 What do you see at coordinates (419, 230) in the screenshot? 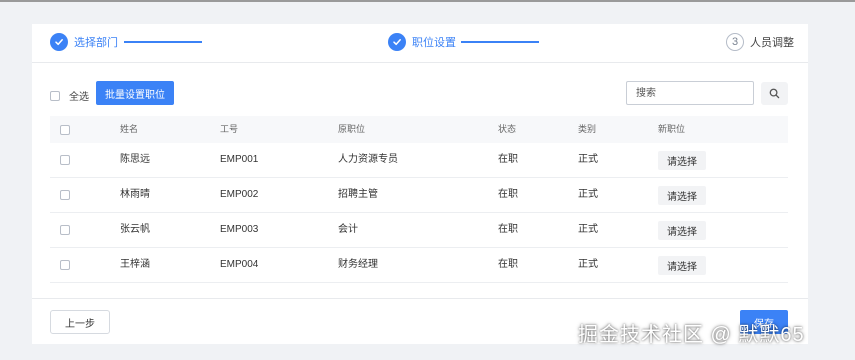
I see `table-row: 张云帆 EMP003 会计 在职 正式 请选择` at bounding box center [419, 230].